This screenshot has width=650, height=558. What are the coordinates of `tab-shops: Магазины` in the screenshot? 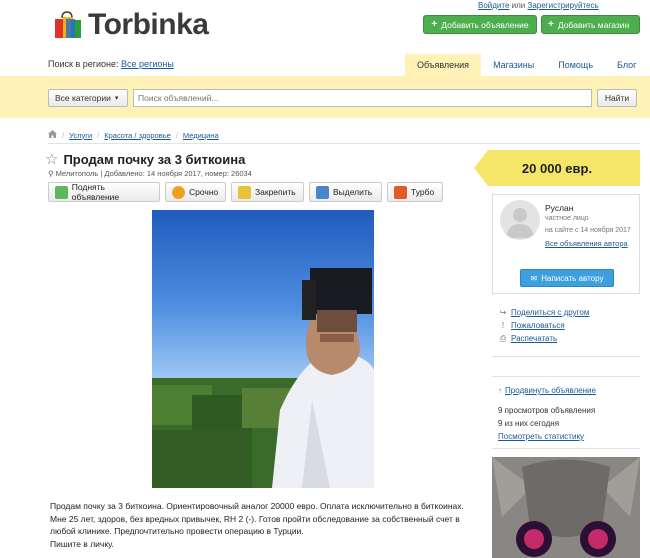 It's located at (513, 65).